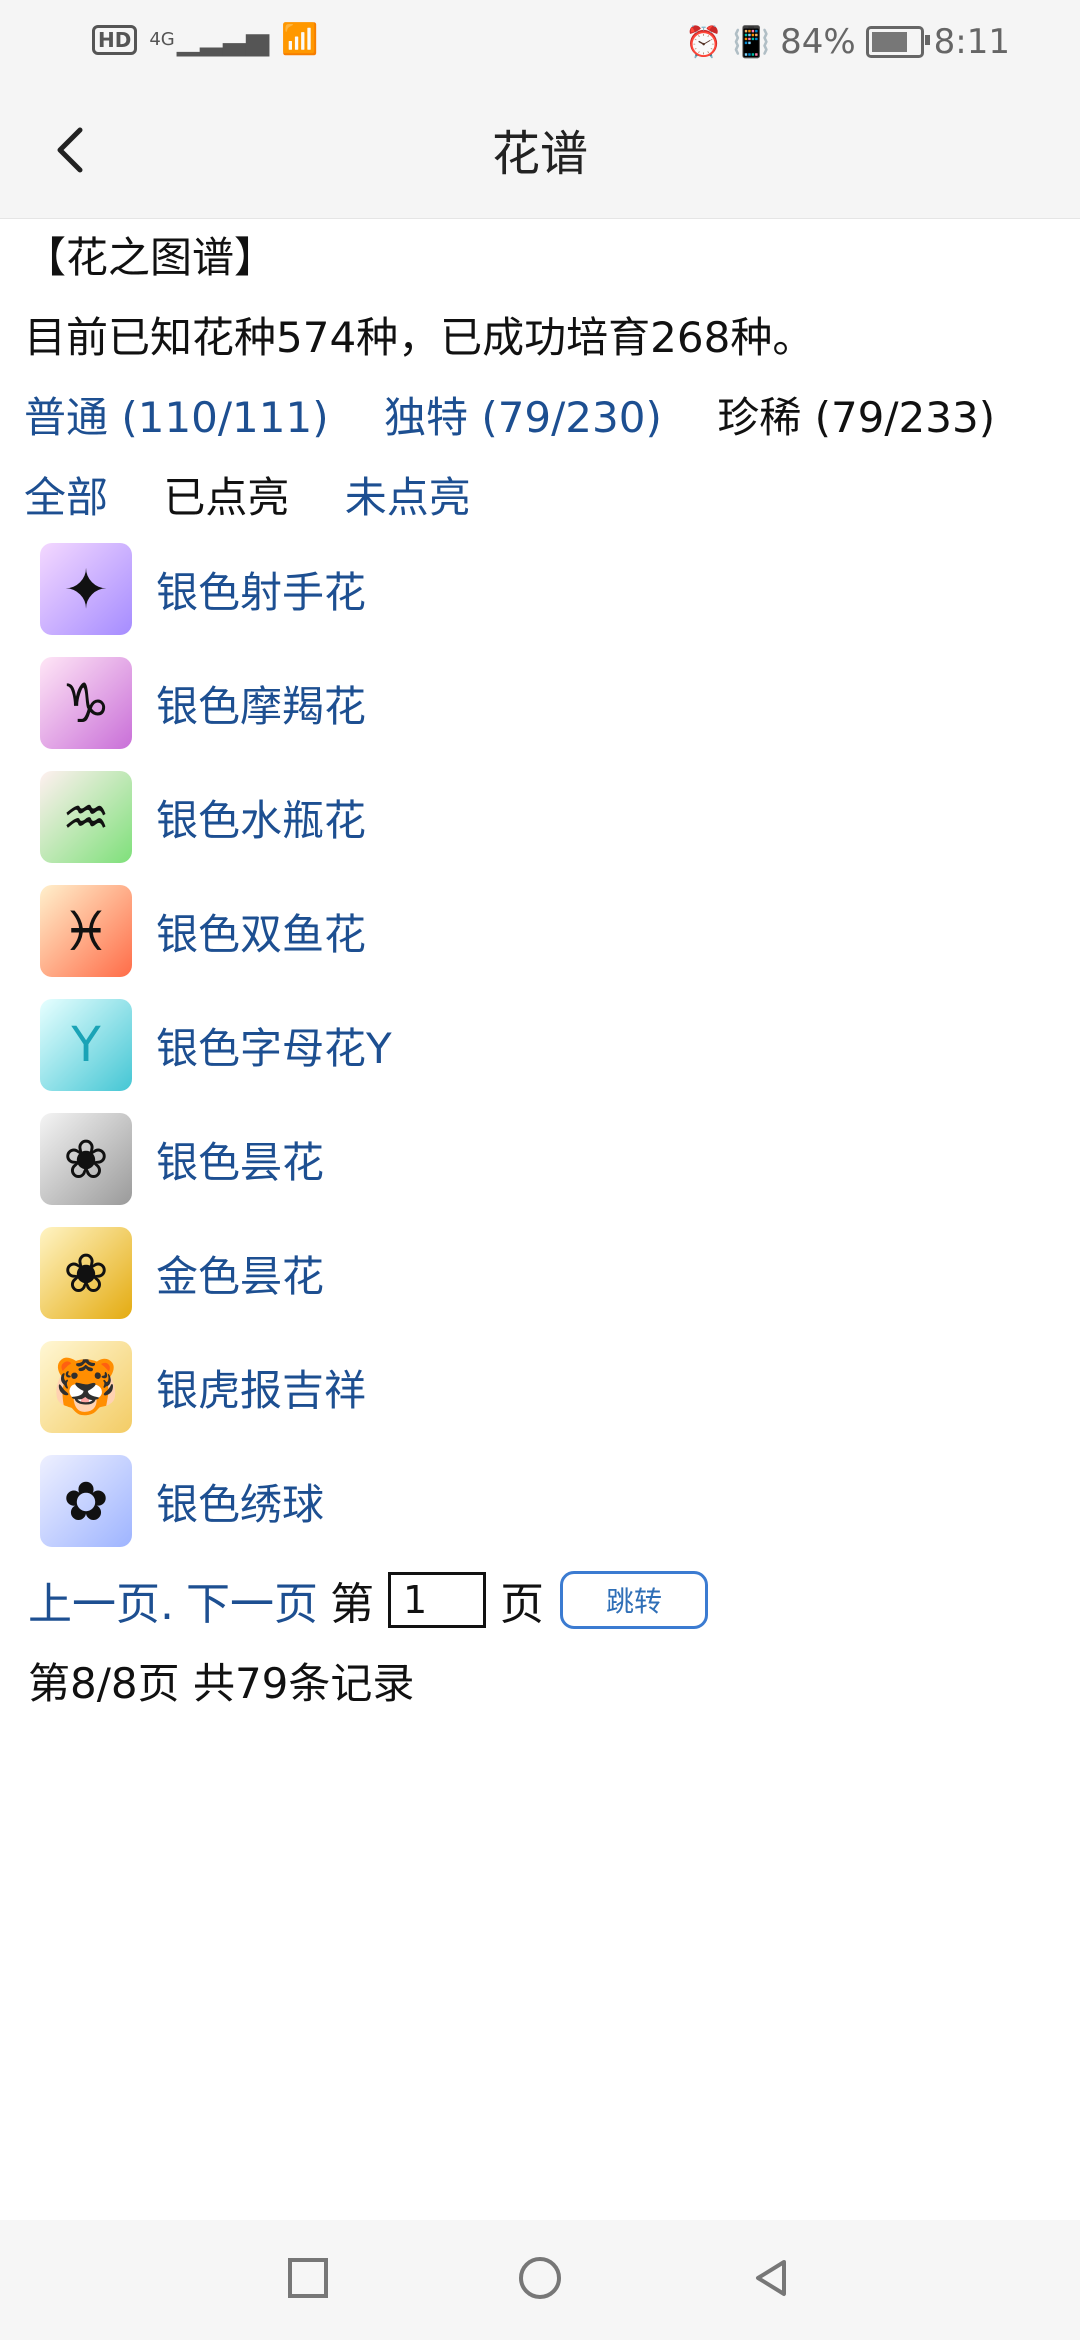  Describe the element at coordinates (419, 337) in the screenshot. I see `collection-summary: 目前已知花种574种，已成功培育268种。` at that location.